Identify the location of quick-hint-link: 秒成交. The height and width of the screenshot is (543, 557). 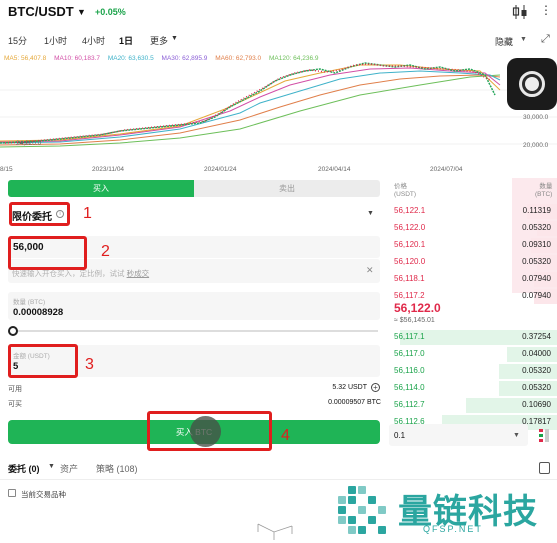
(138, 273).